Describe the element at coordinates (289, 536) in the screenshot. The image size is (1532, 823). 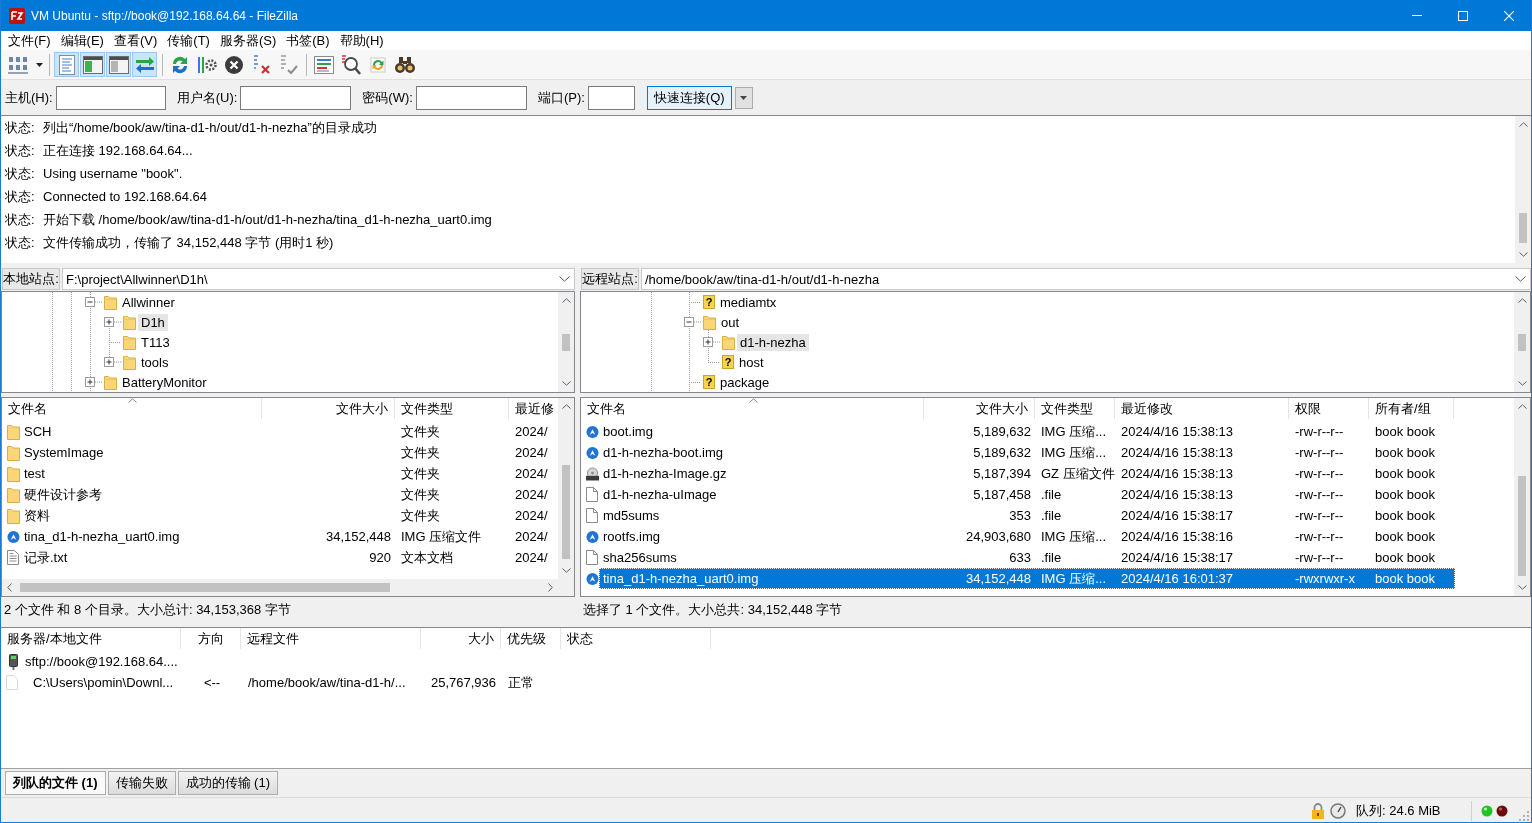
I see `file-row: tina_d1-h-nezha_uart0.img 34,152,448 IMG 压缩文件 2024/` at that location.